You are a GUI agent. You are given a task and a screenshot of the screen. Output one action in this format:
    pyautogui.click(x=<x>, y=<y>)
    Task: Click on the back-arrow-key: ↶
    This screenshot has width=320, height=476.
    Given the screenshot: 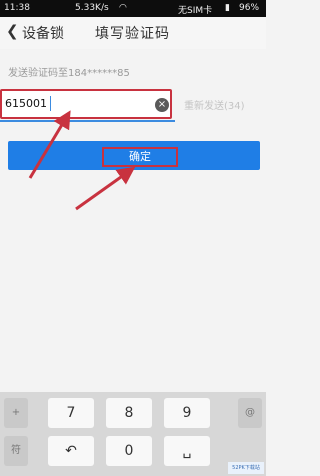 What is the action you would take?
    pyautogui.click(x=71, y=451)
    